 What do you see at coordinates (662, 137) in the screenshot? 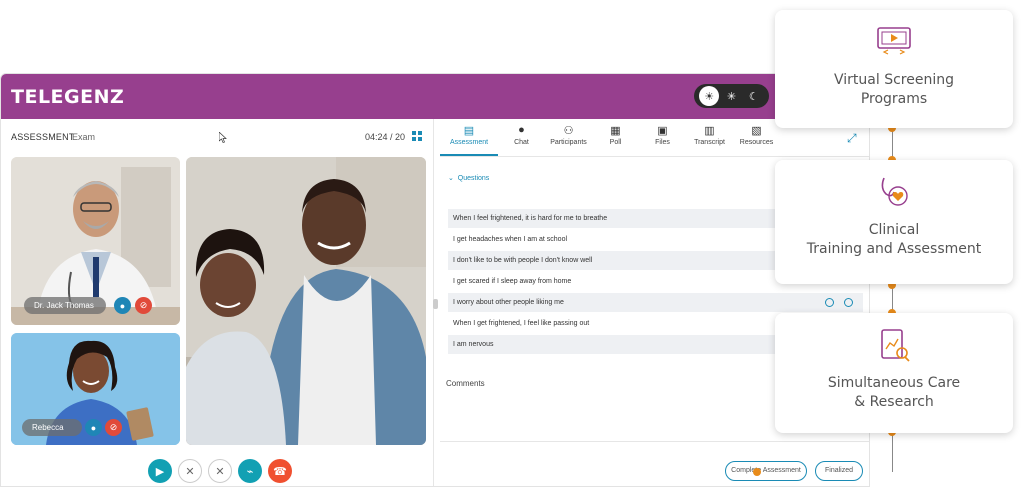
I see `tab-files: ▣ Files` at bounding box center [662, 137].